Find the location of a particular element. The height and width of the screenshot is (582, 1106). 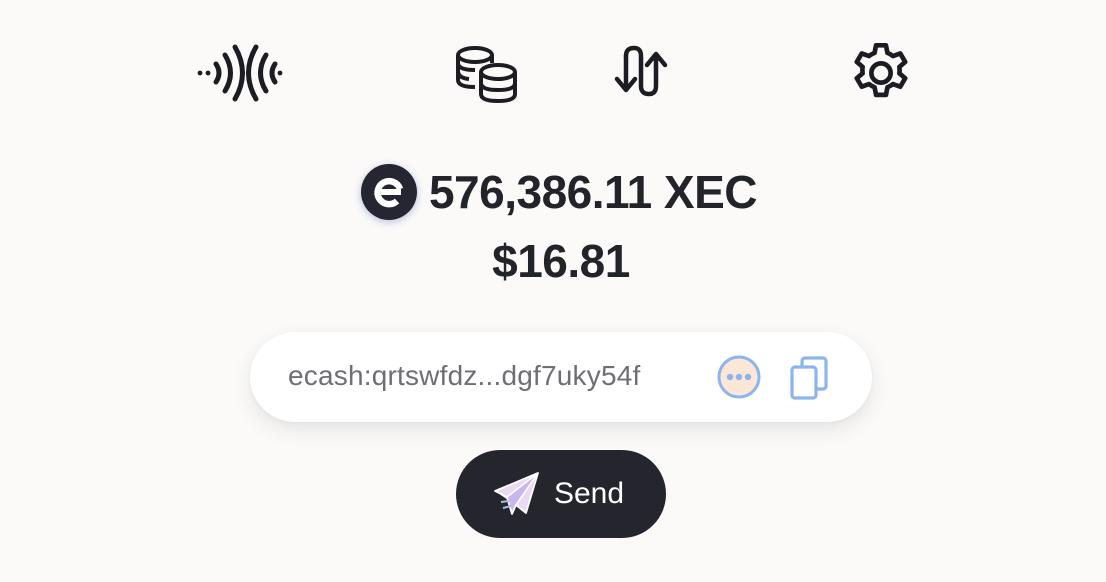

fiat-balance-row: $16.81 is located at coordinates (553, 261).